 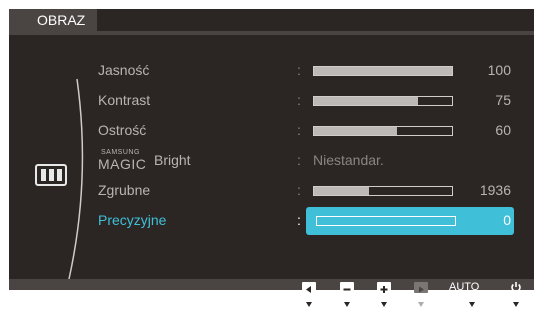 I want to click on auto-button: AUTO, so click(x=464, y=287).